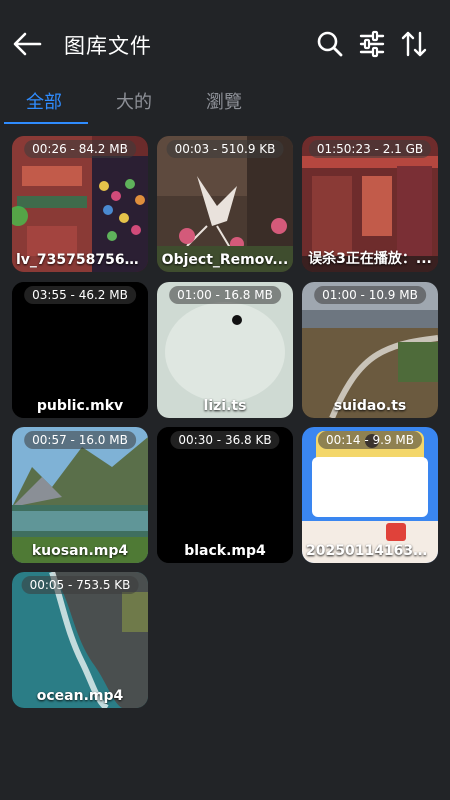 This screenshot has height=800, width=450. What do you see at coordinates (80, 551) in the screenshot?
I see `file-name: kuosan.mp4` at bounding box center [80, 551].